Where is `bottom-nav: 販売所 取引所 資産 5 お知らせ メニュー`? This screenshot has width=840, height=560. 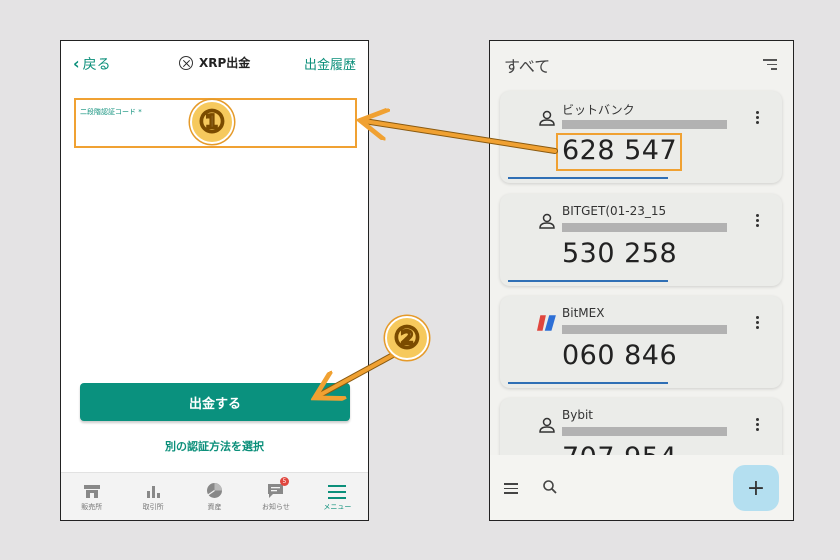
bottom-nav: 販売所 取引所 資産 5 お知らせ メニュー is located at coordinates (214, 496).